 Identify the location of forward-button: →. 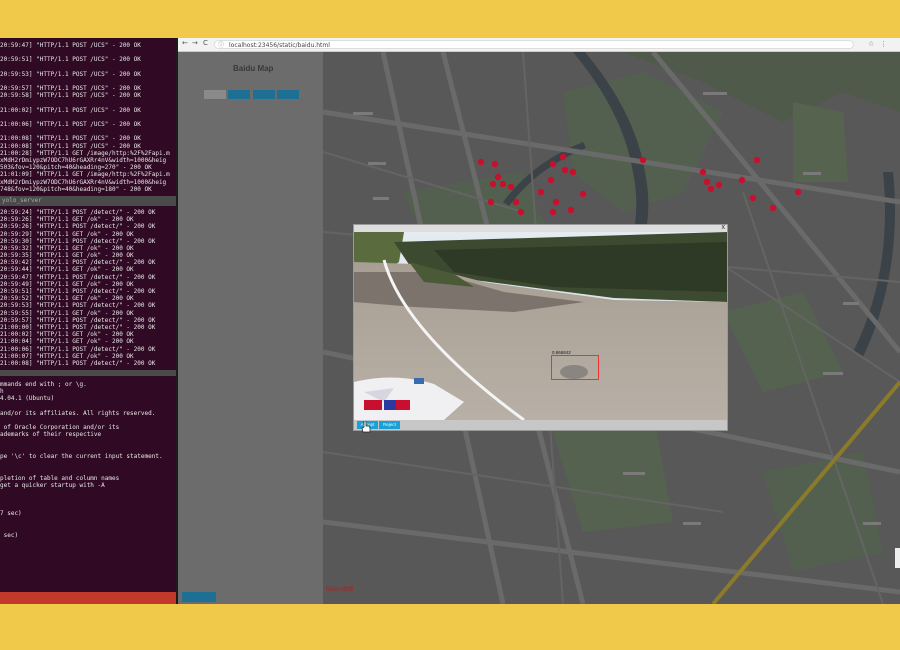
(195, 43).